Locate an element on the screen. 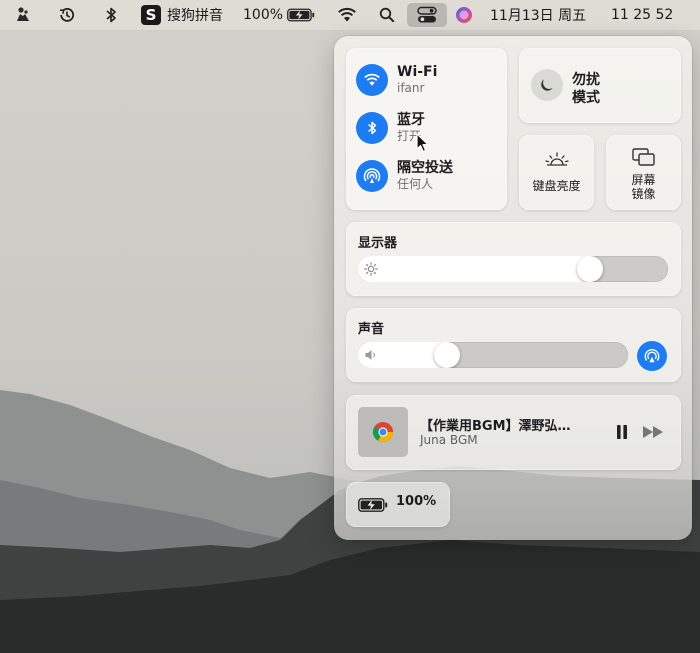 The image size is (700, 653). network-tile: Wi-Fi ifanr 蓝牙 打开 隔空投送 任何人 is located at coordinates (426, 129).